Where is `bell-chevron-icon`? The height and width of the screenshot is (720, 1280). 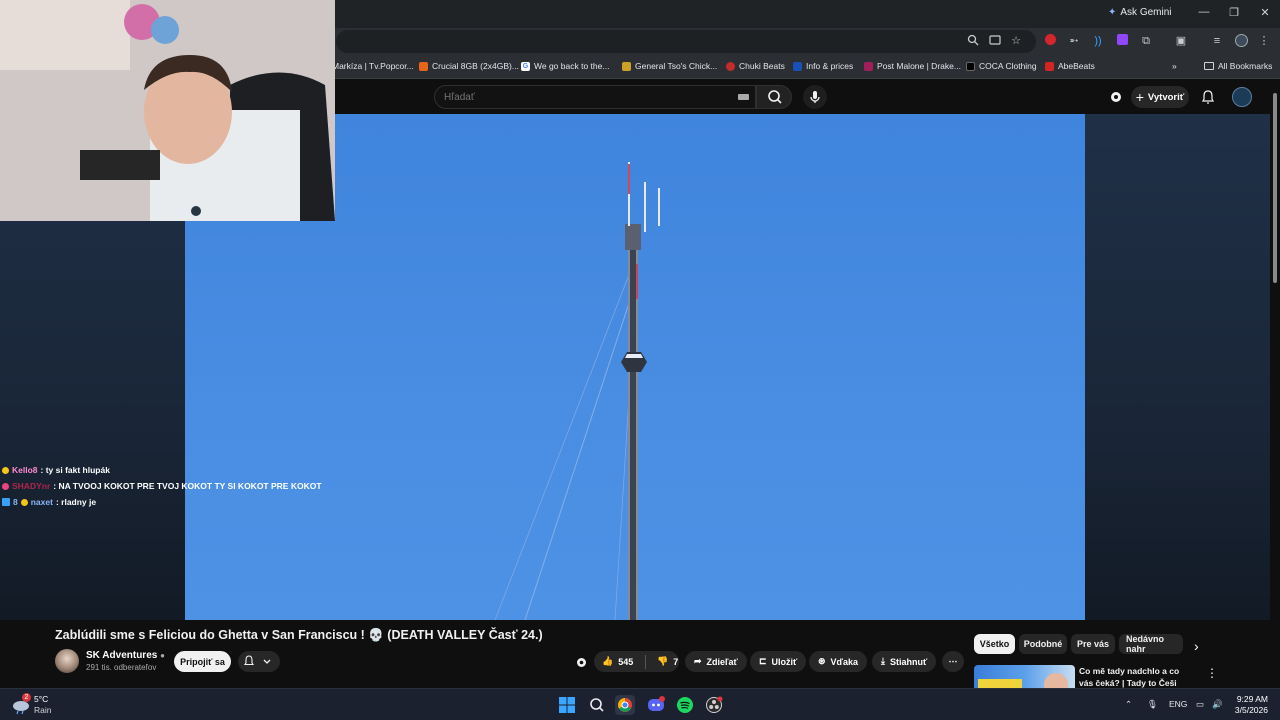 bell-chevron-icon is located at coordinates (257, 660).